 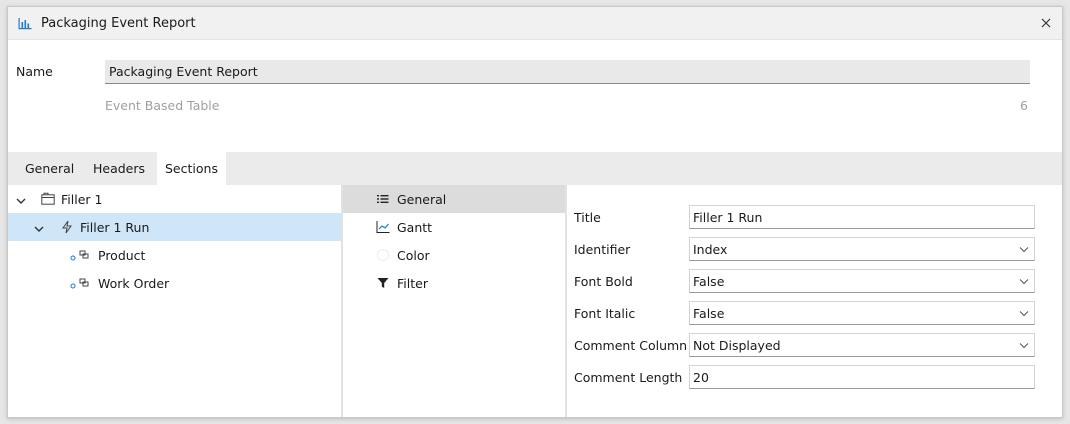 I want to click on identifier-value: Index, so click(x=710, y=249).